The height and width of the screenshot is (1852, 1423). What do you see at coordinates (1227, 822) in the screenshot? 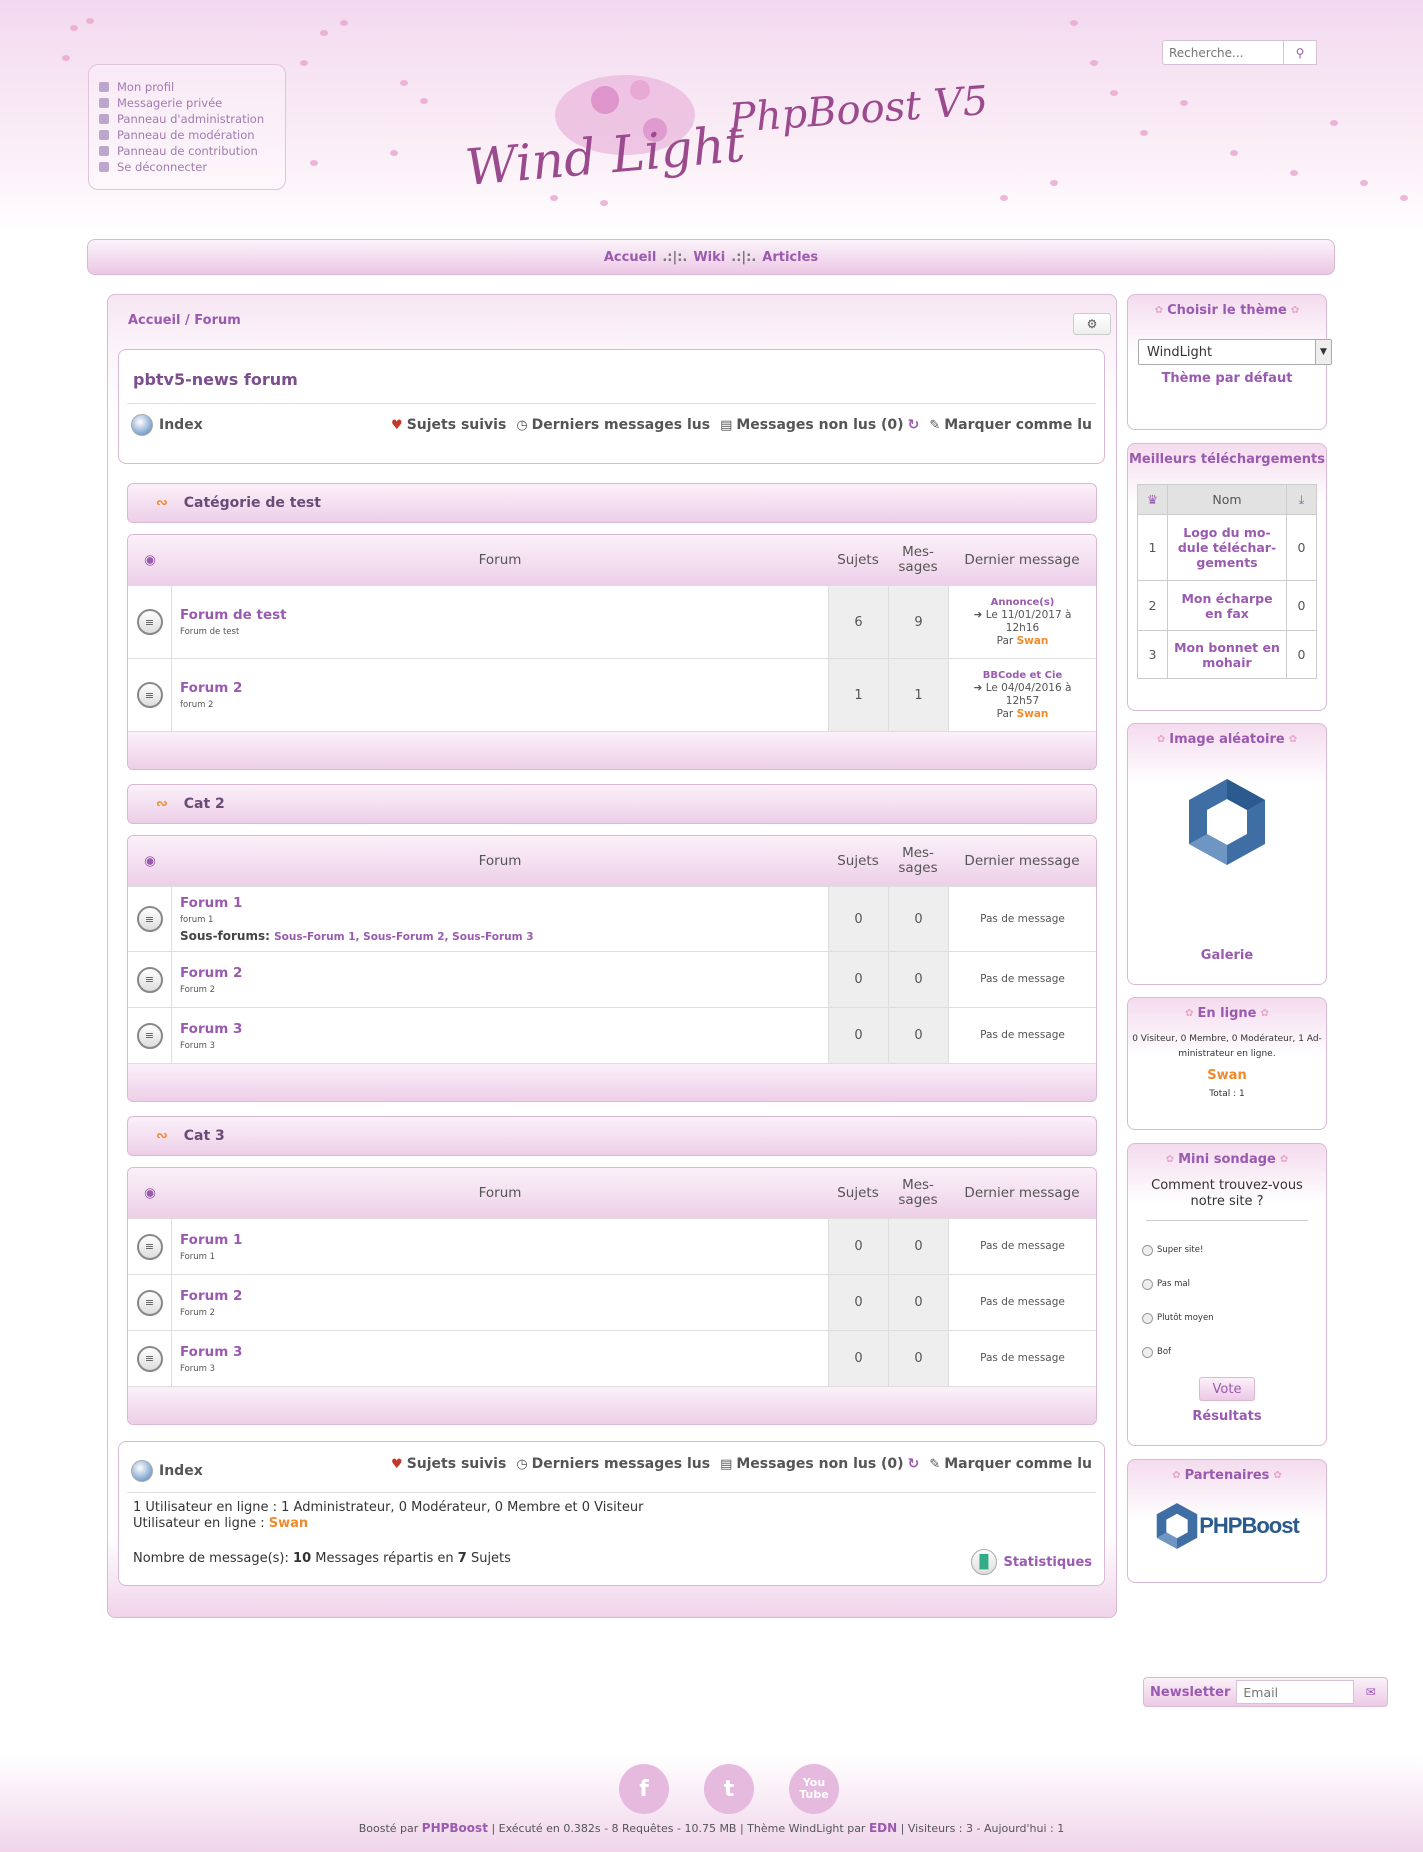
I see `random-image-thumbnail` at bounding box center [1227, 822].